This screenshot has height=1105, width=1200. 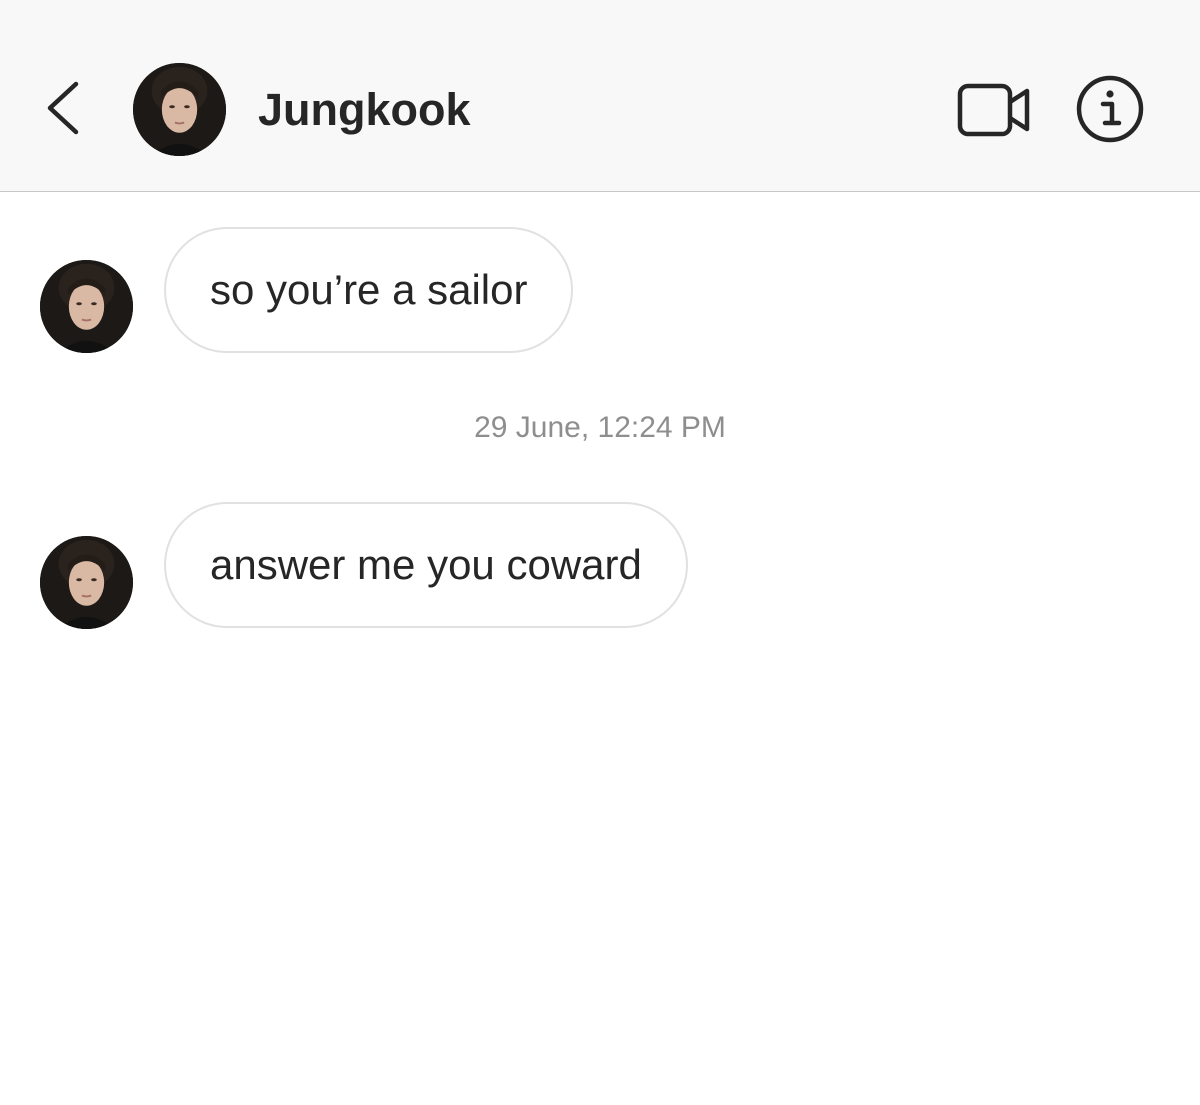 I want to click on message-text: answer me you coward, so click(x=426, y=564).